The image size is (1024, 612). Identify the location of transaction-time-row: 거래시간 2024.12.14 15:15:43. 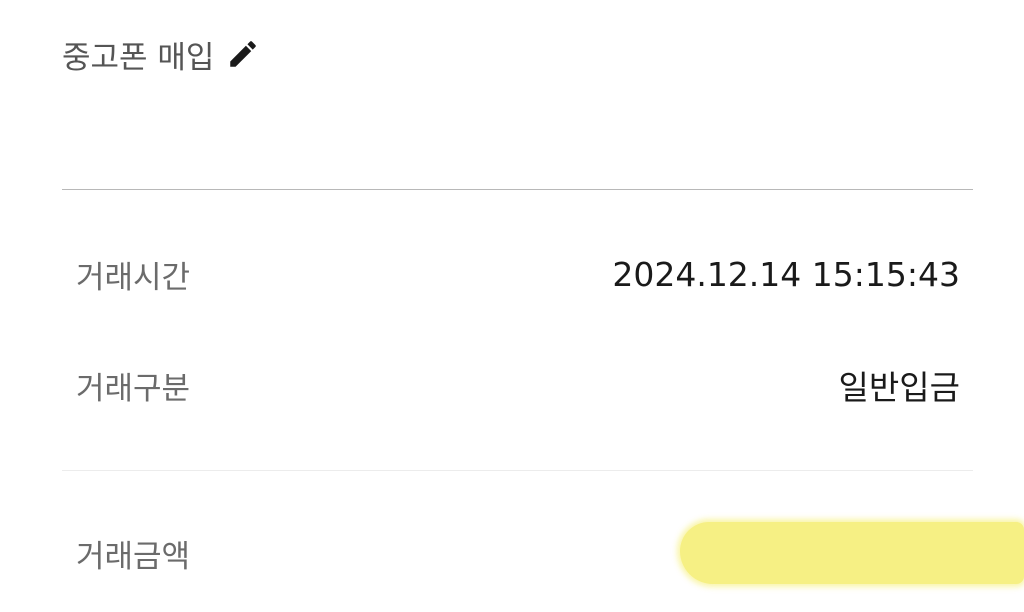
(518, 274).